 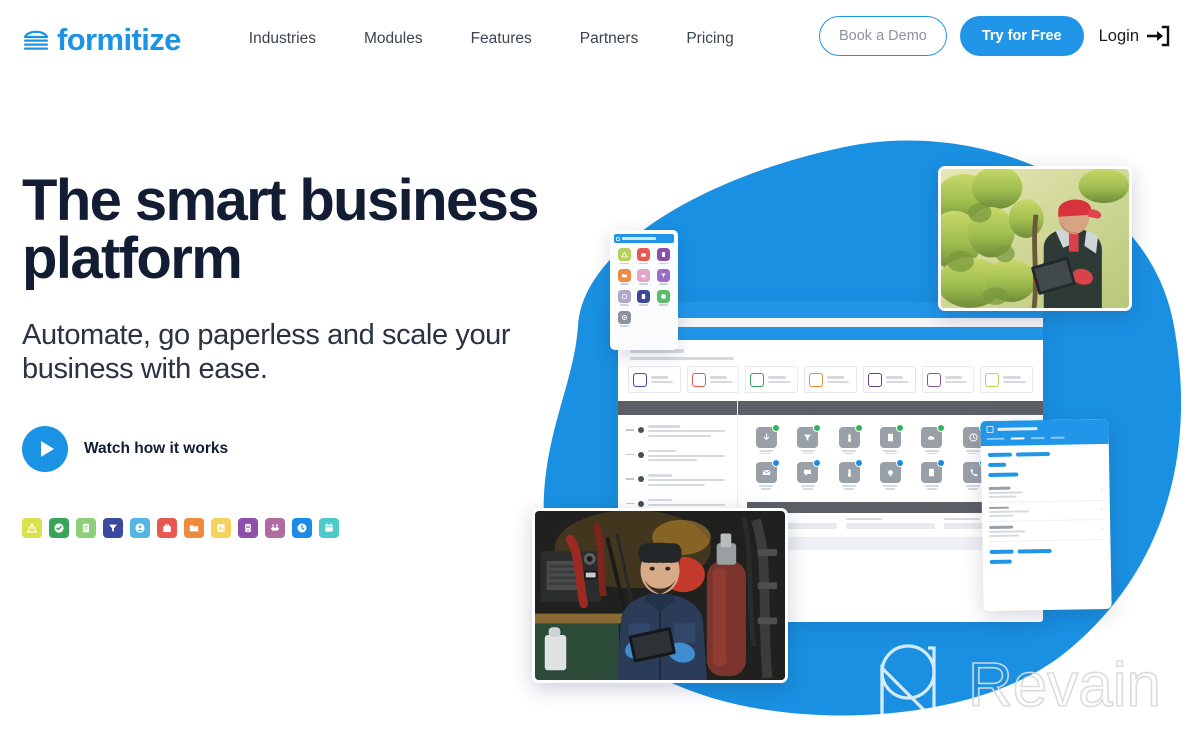 What do you see at coordinates (1021, 36) in the screenshot?
I see `try-for-free-button: Try for Free` at bounding box center [1021, 36].